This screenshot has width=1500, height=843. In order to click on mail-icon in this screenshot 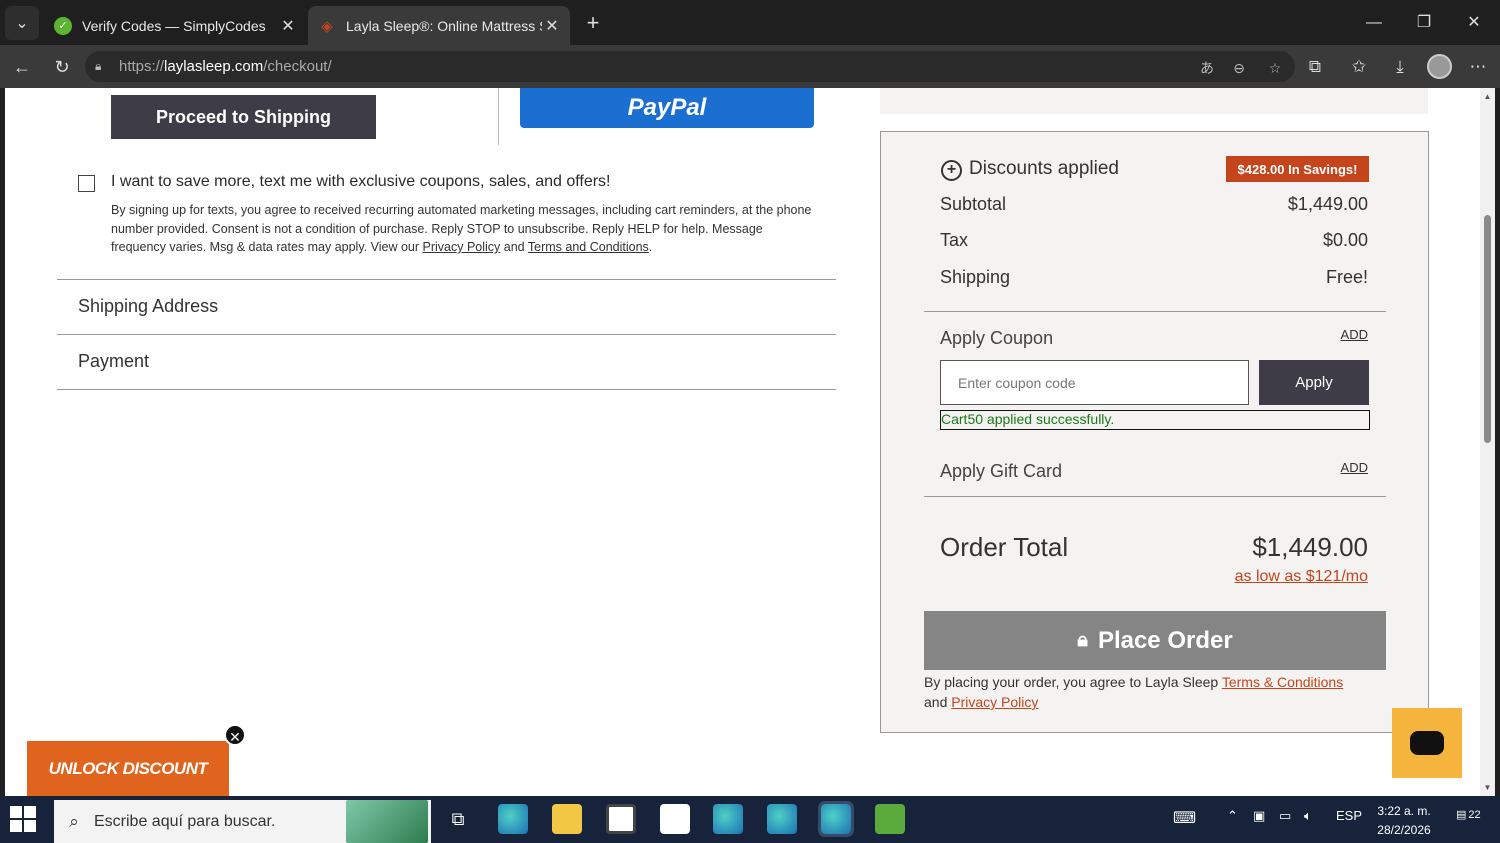, I will do `click(675, 819)`.